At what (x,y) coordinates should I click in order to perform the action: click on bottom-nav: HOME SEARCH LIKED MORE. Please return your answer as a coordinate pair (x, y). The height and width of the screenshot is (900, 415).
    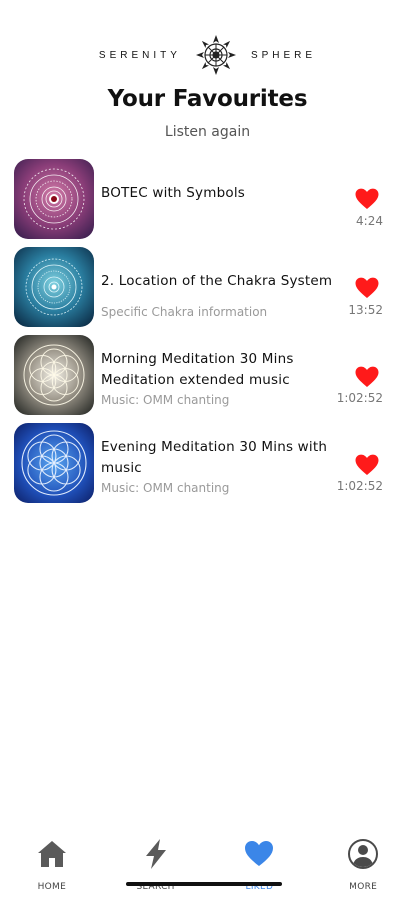
    Looking at the image, I should click on (207, 869).